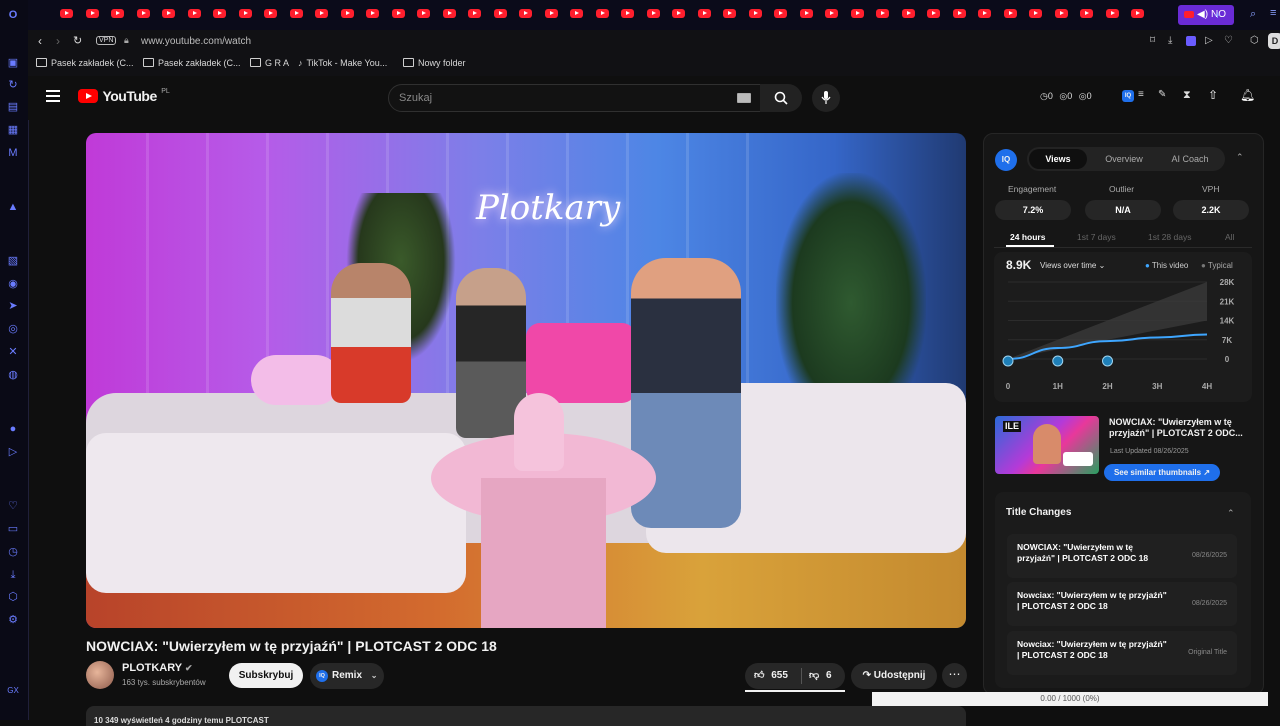  I want to click on voice-search-button, so click(826, 98).